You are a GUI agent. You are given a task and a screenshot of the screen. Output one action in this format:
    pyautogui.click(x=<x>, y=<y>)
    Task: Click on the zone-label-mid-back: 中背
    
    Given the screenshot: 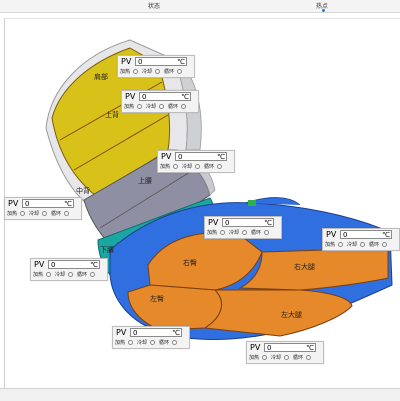 What is the action you would take?
    pyautogui.click(x=83, y=191)
    